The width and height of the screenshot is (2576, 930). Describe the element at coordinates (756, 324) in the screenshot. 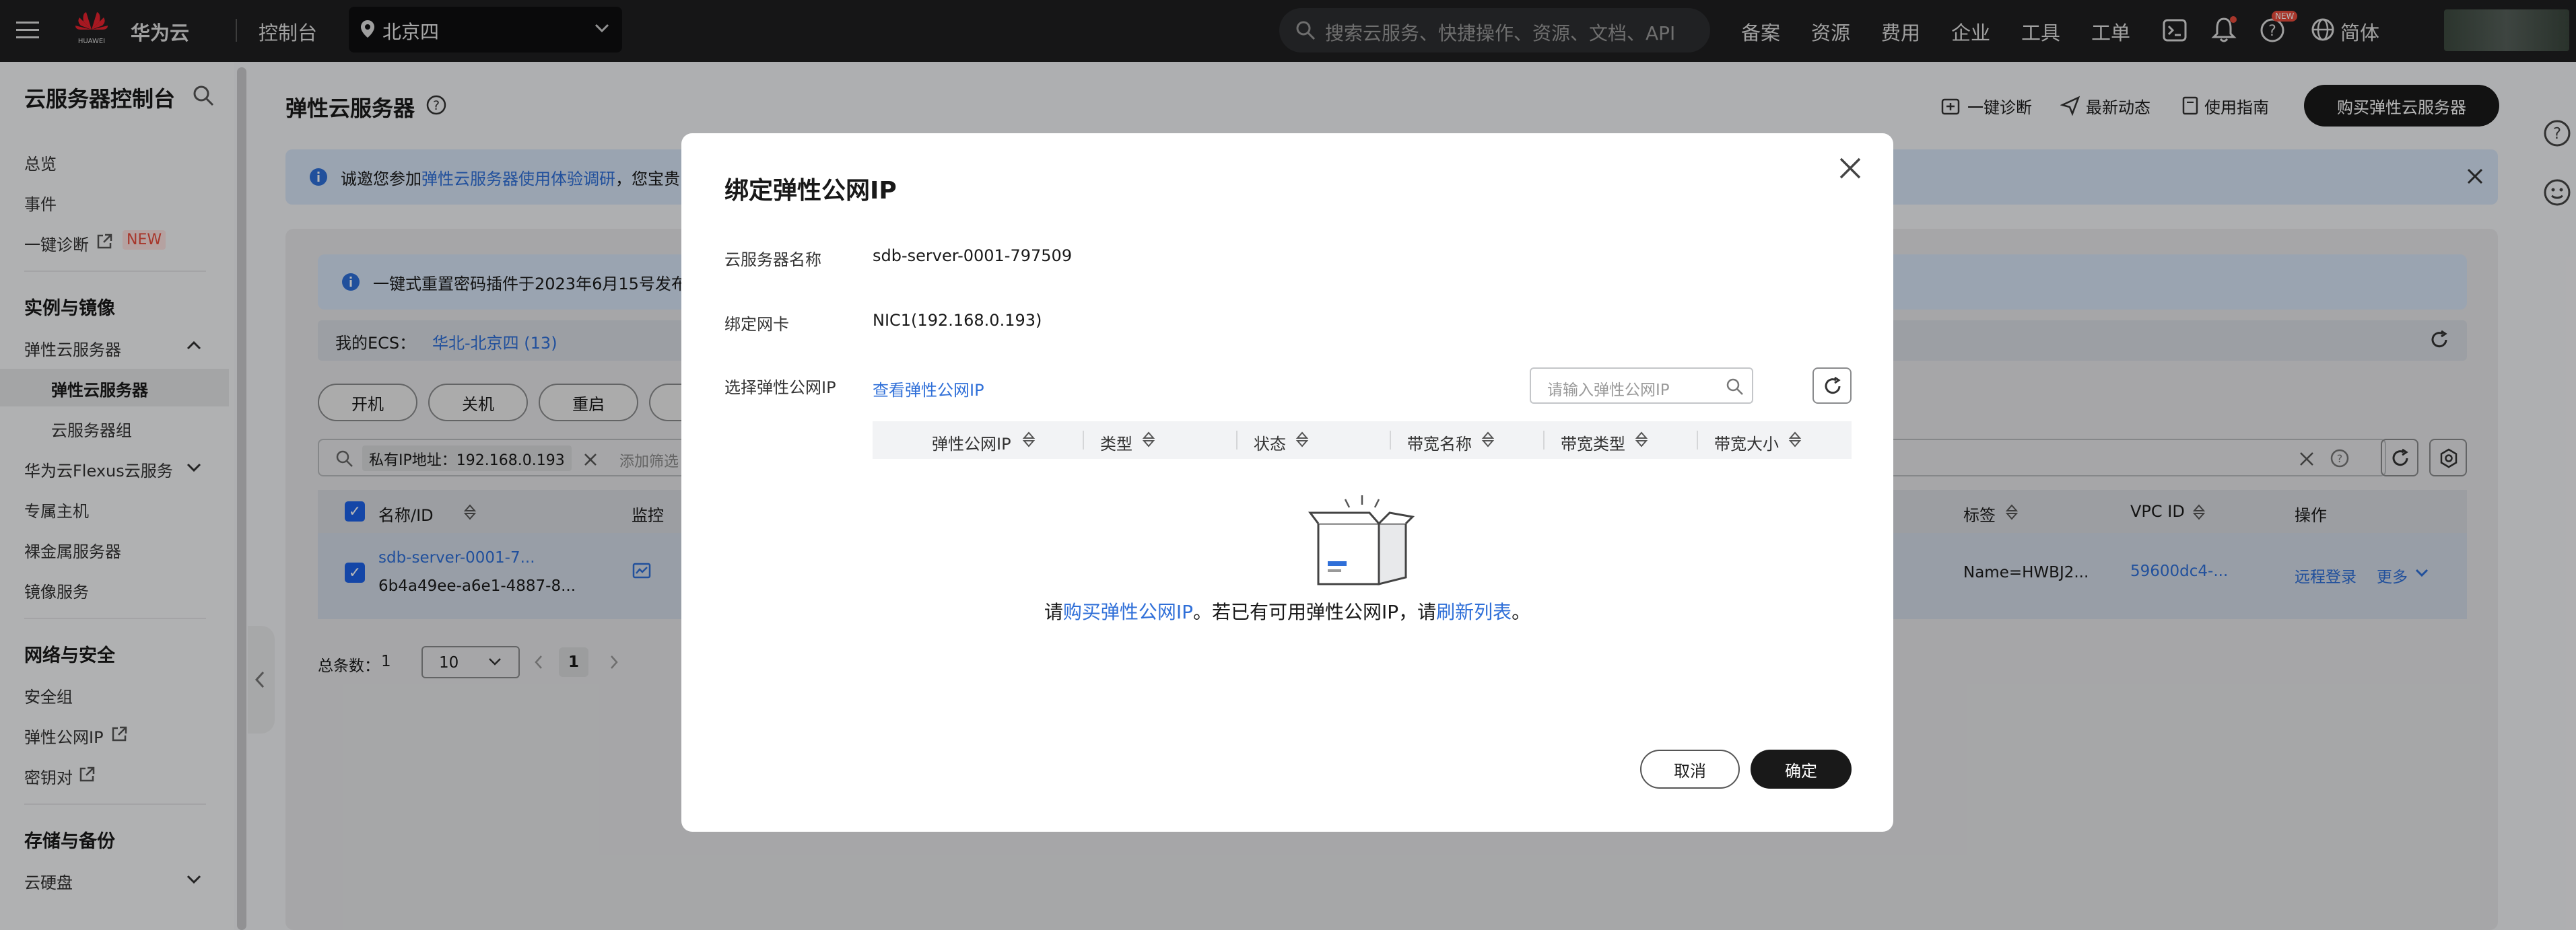

I see `nic-label: 绑定网卡` at that location.